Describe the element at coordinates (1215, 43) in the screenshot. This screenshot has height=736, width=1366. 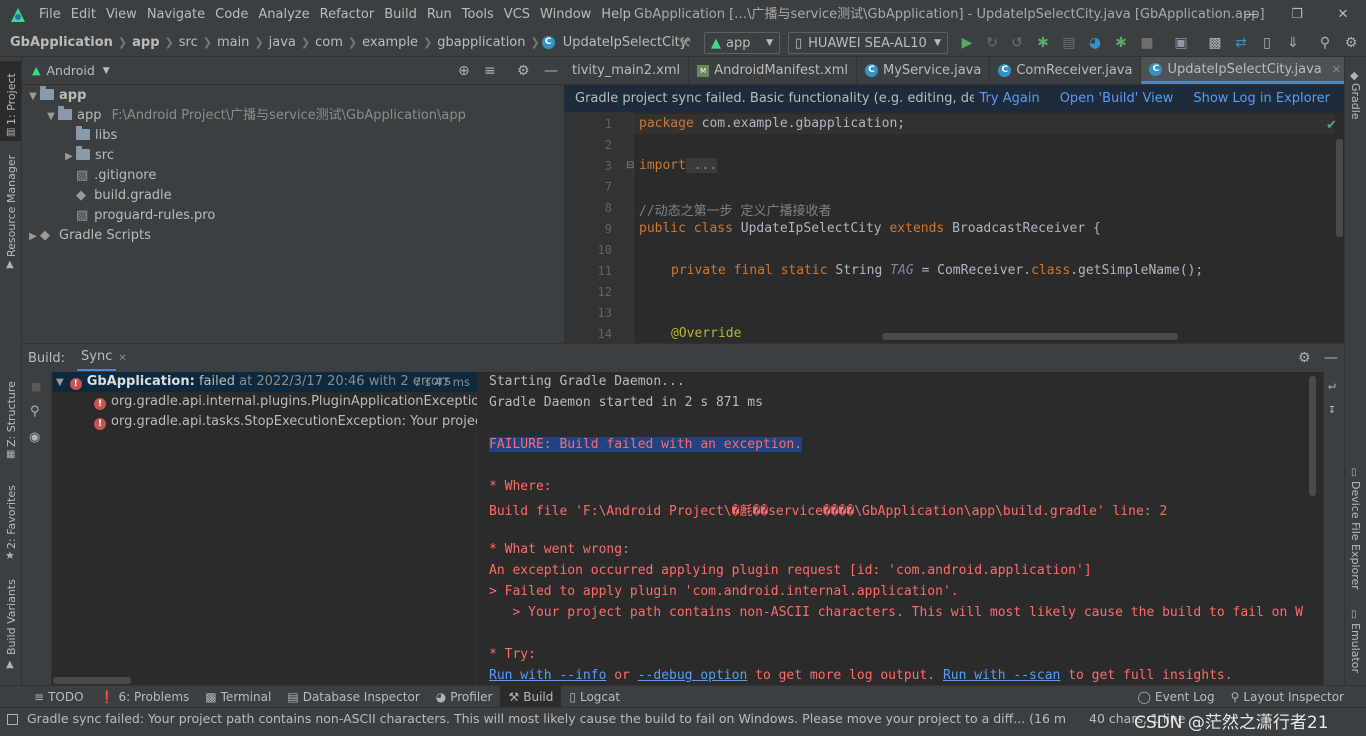
I see `layout-icon: ▩` at that location.